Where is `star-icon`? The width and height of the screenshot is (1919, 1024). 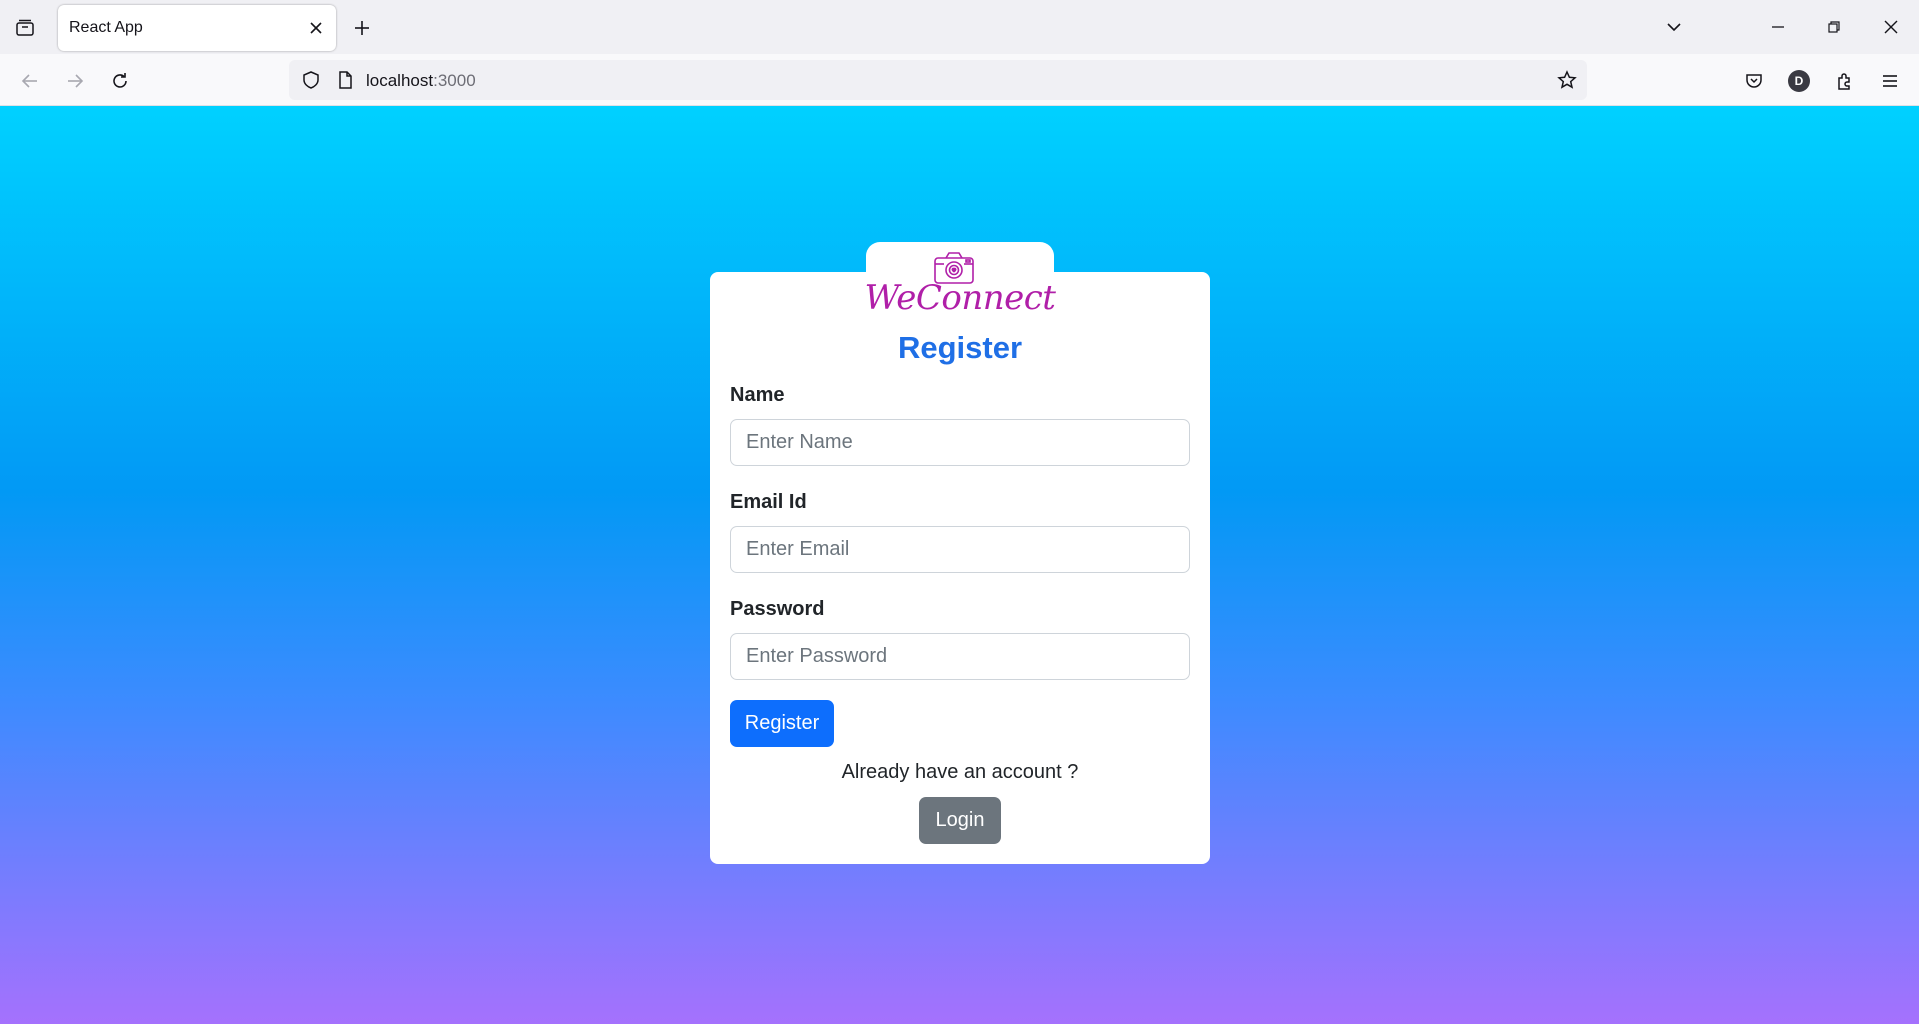
star-icon is located at coordinates (1567, 80).